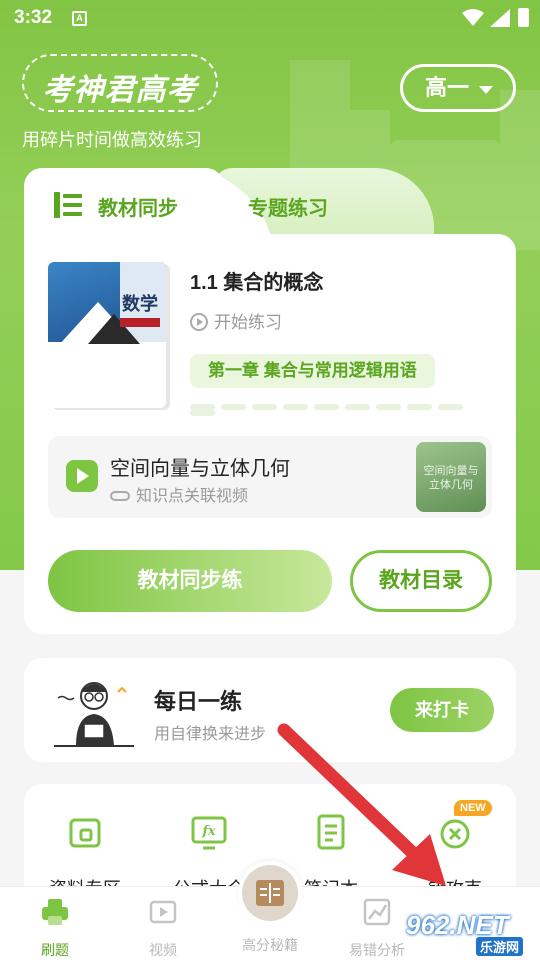  I want to click on chart-icon, so click(377, 912).